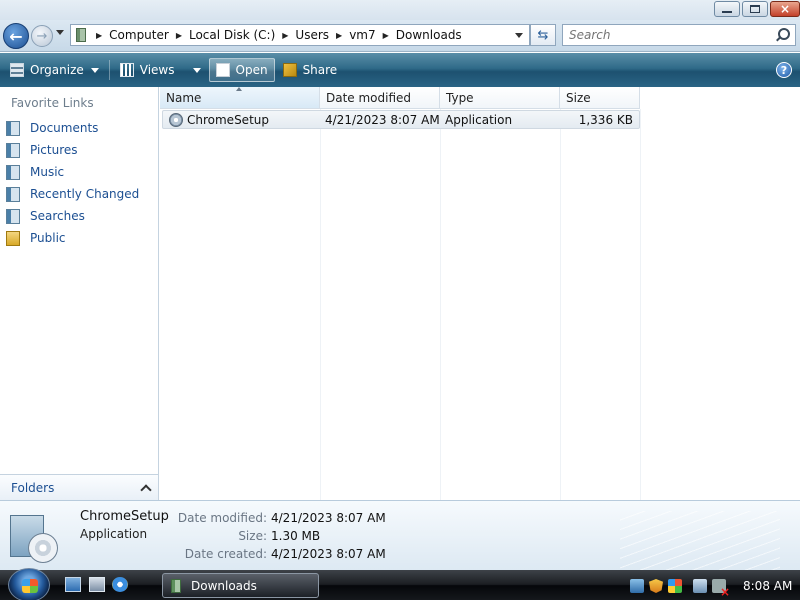  I want to click on show-desktop-icon, so click(73, 584).